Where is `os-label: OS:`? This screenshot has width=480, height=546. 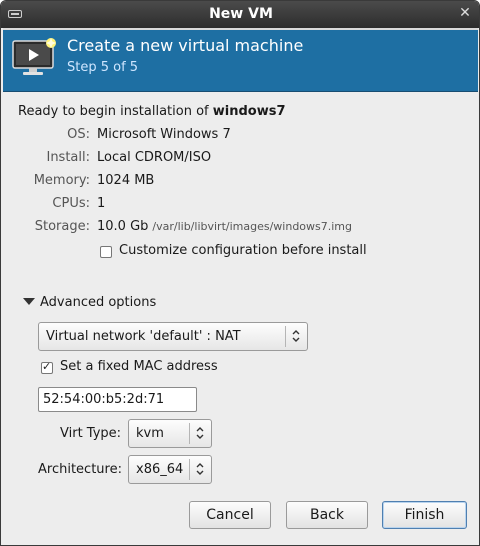
os-label: OS: is located at coordinates (78, 134).